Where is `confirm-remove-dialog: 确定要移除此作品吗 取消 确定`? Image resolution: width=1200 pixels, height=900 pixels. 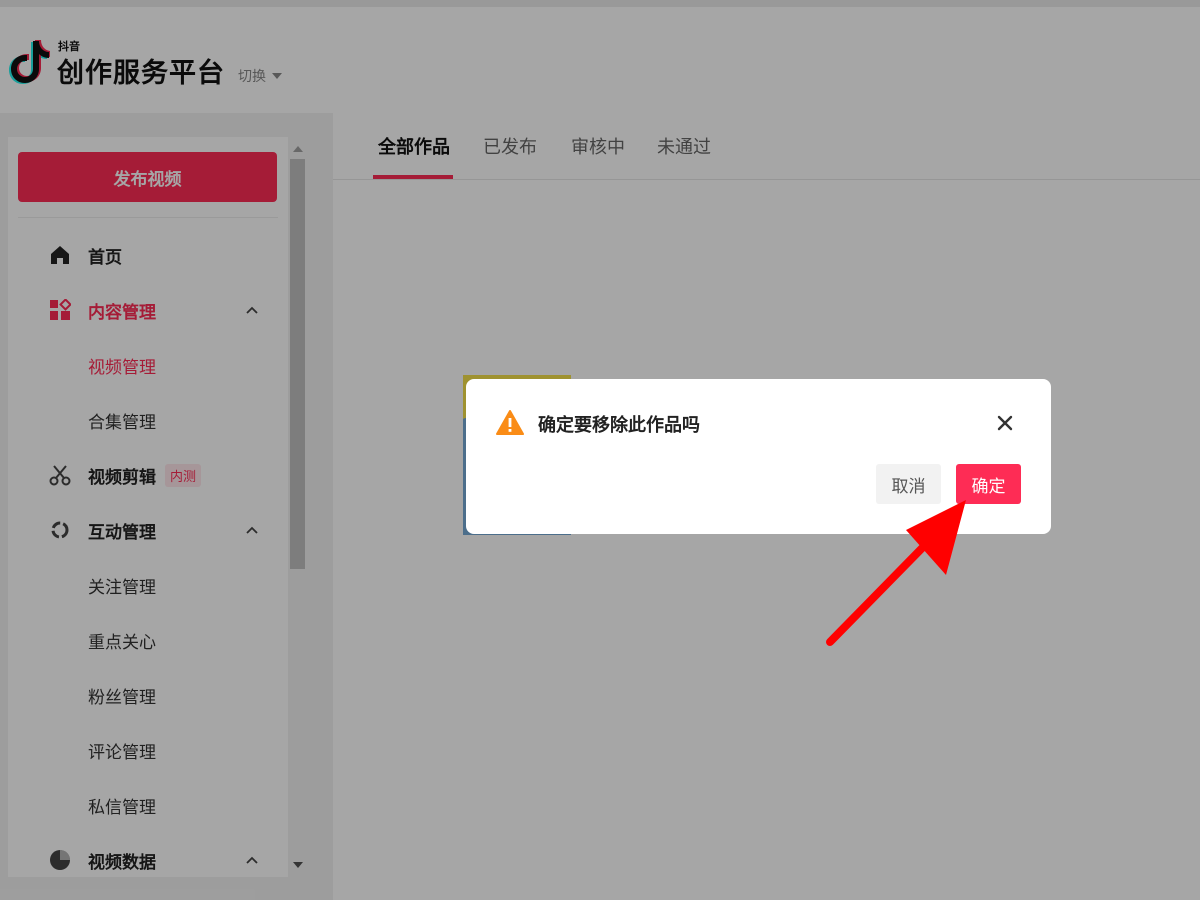
confirm-remove-dialog: 确定要移除此作品吗 取消 确定 is located at coordinates (758, 456).